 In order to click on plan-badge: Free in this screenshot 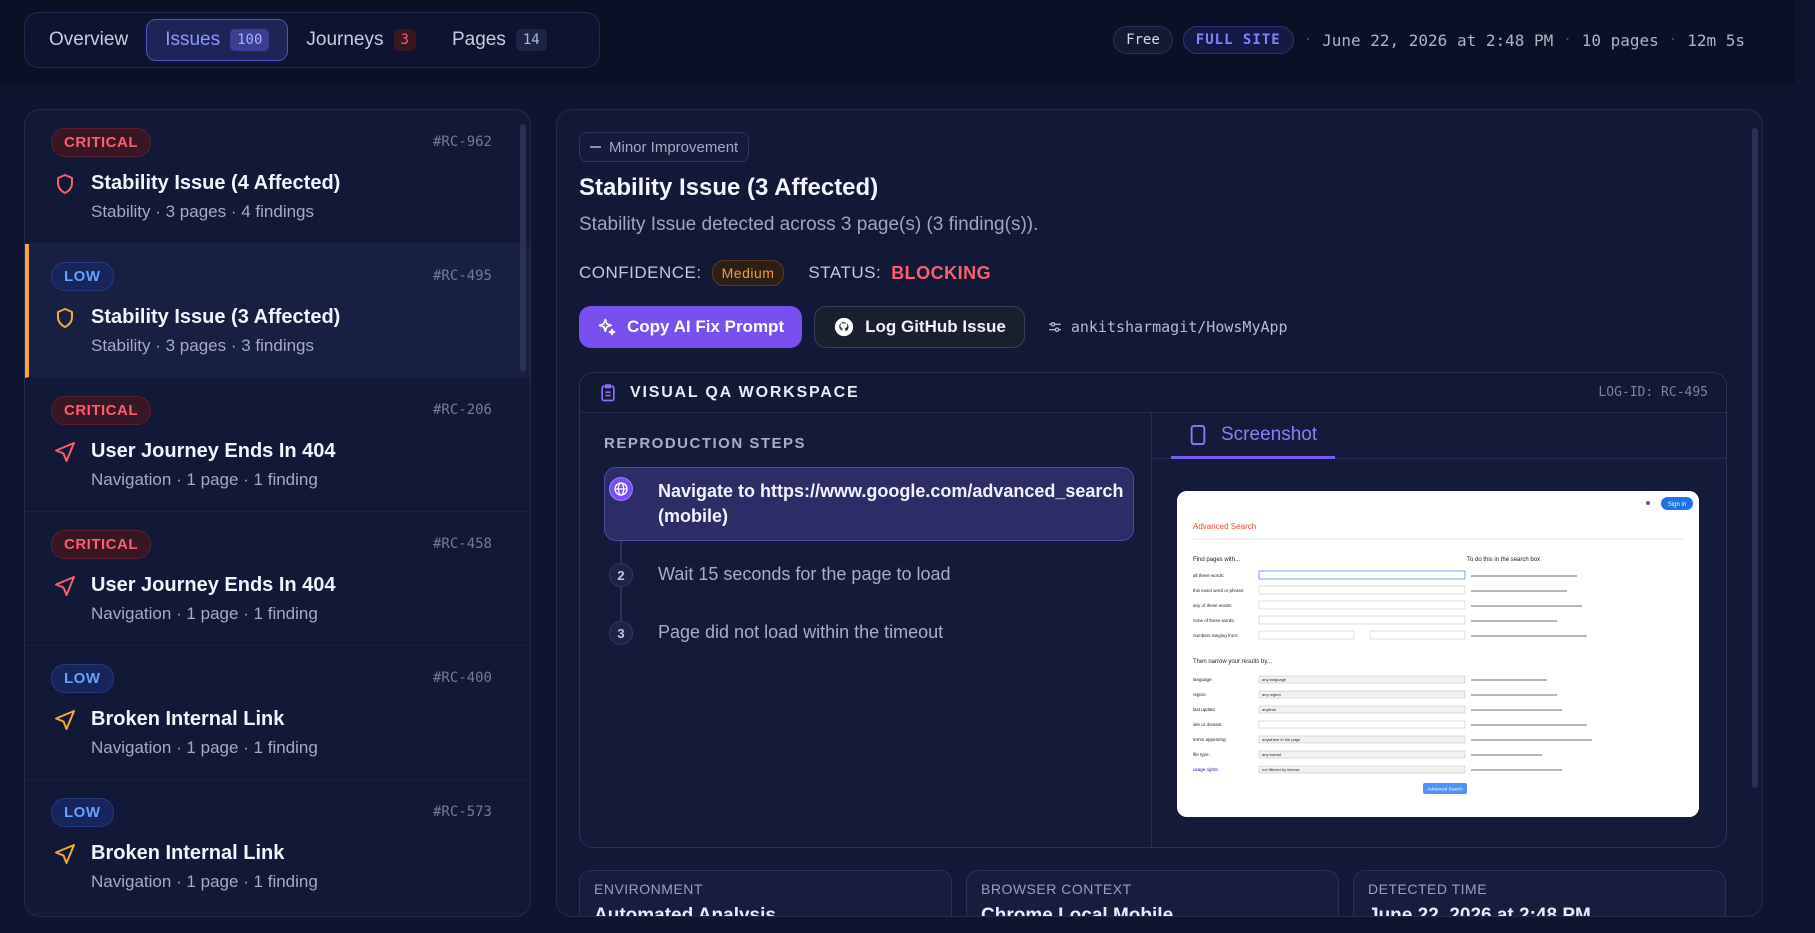, I will do `click(1143, 40)`.